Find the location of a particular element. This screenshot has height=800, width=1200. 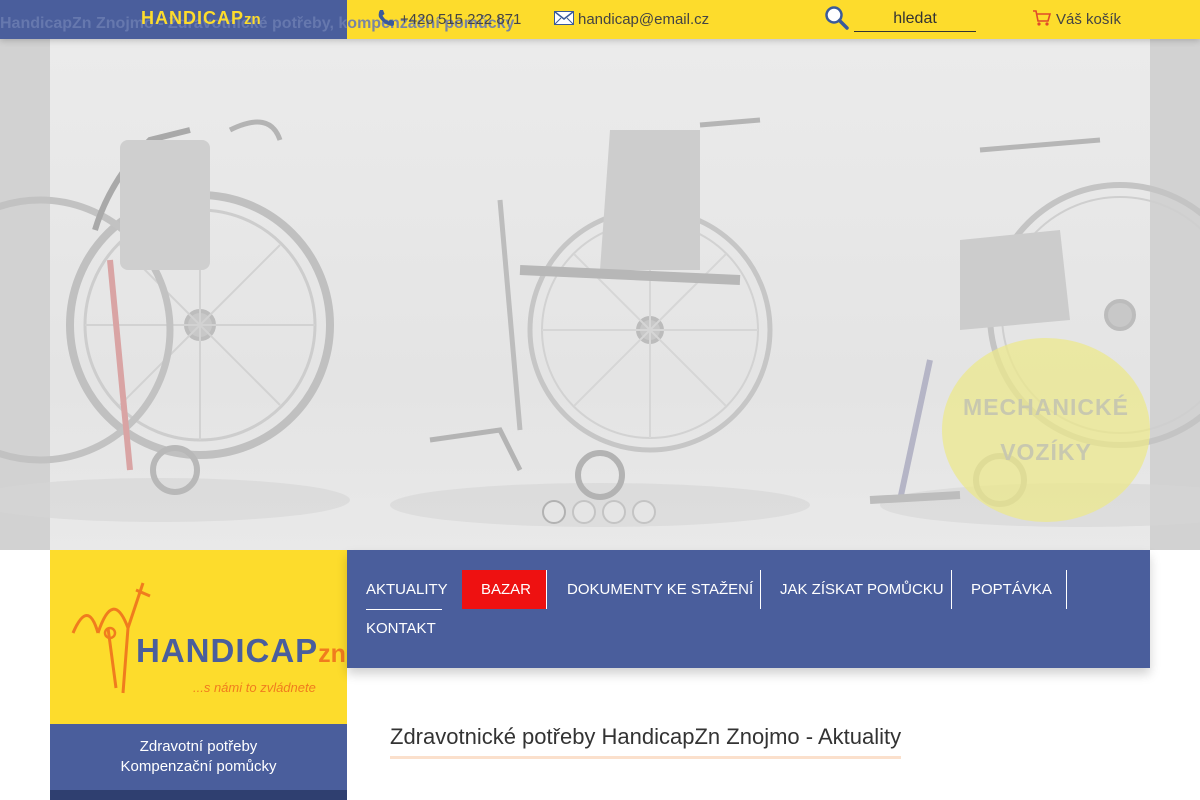

nav-item-kontakt: KONTAKT is located at coordinates (402, 628).